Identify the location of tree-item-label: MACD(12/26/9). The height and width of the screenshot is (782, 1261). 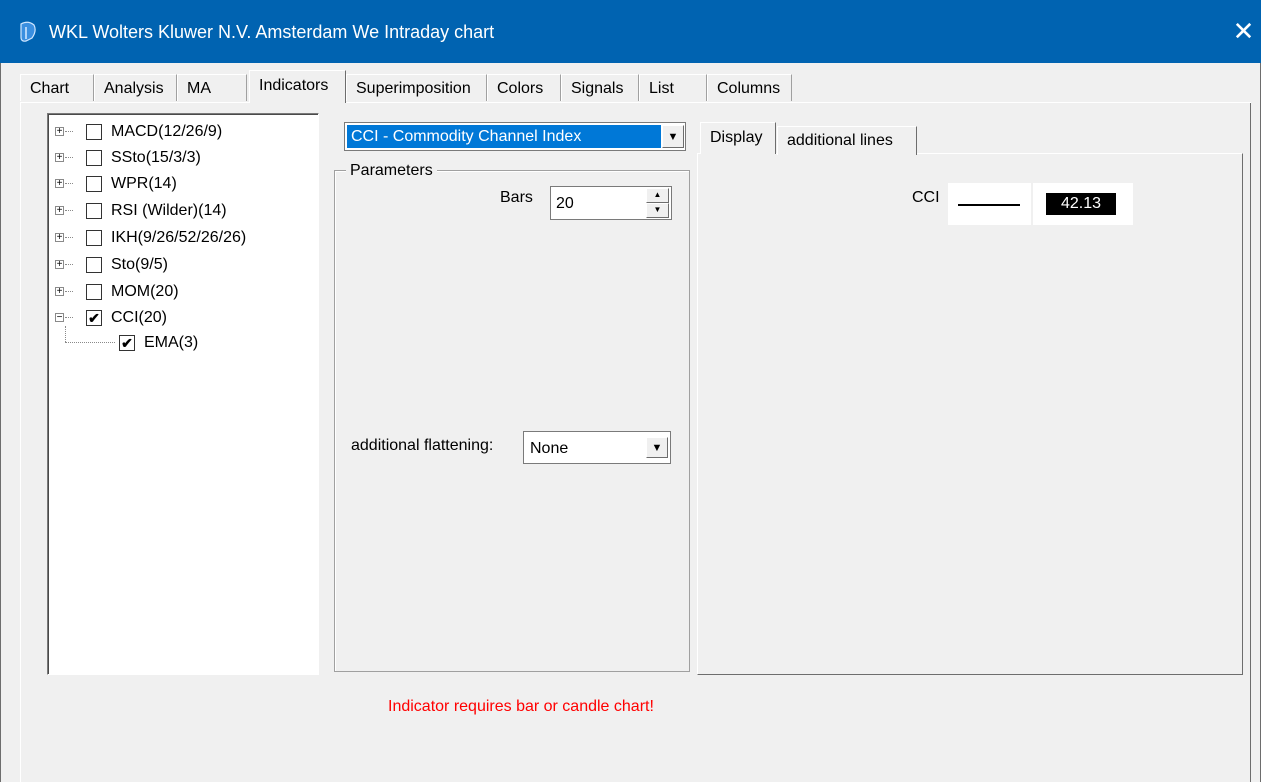
(167, 131).